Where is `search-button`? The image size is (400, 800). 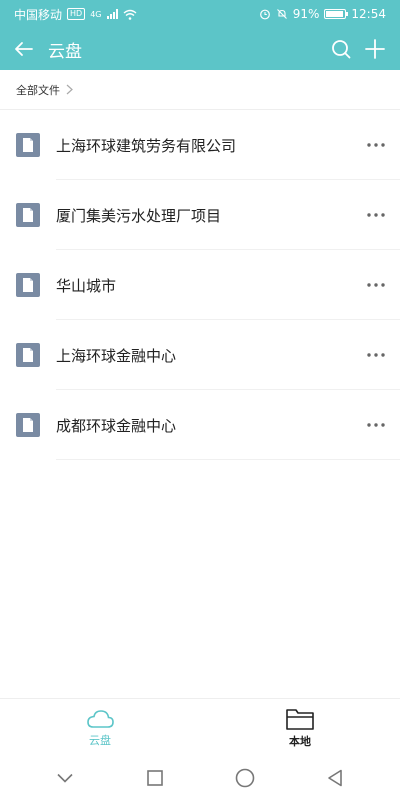 search-button is located at coordinates (341, 49).